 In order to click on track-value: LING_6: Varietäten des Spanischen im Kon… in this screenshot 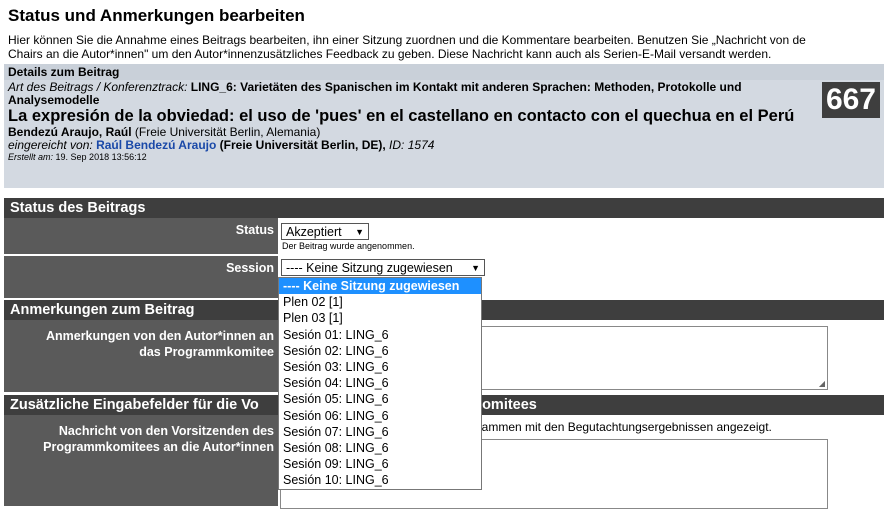, I will do `click(466, 87)`.